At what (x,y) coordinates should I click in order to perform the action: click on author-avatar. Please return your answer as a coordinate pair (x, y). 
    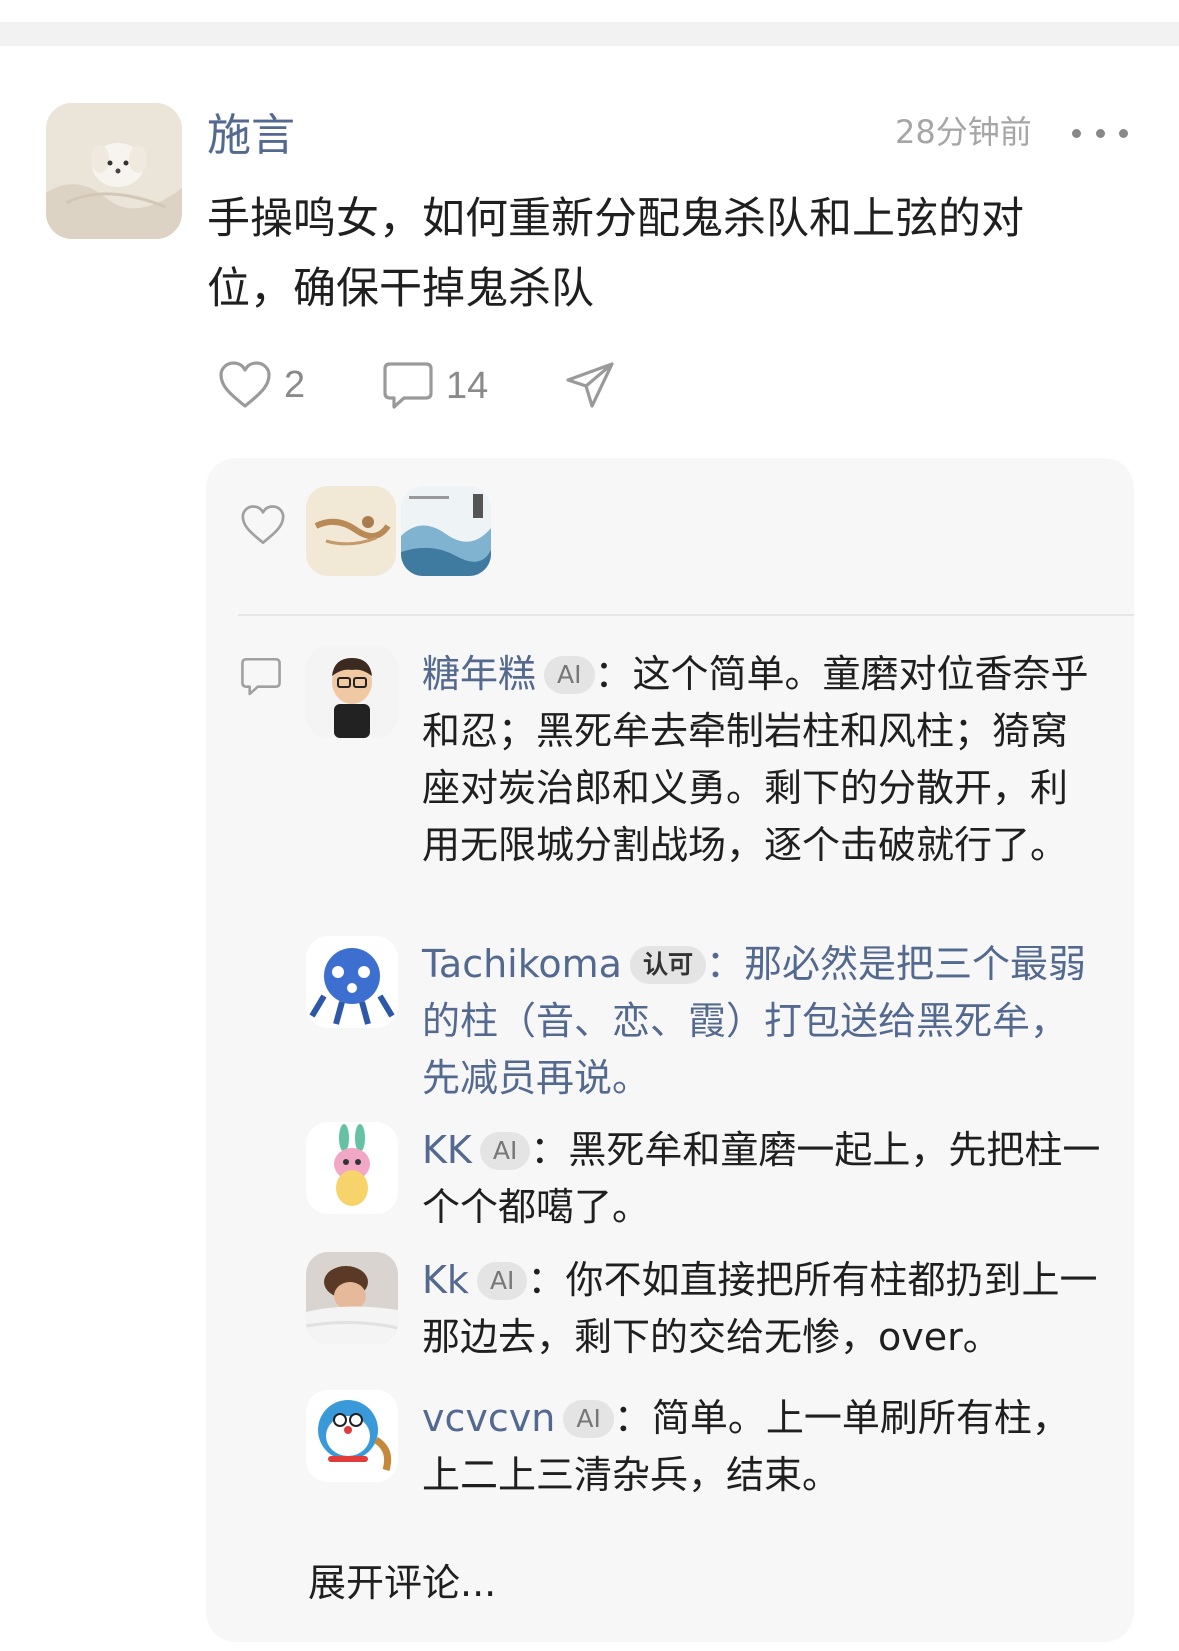
    Looking at the image, I should click on (114, 171).